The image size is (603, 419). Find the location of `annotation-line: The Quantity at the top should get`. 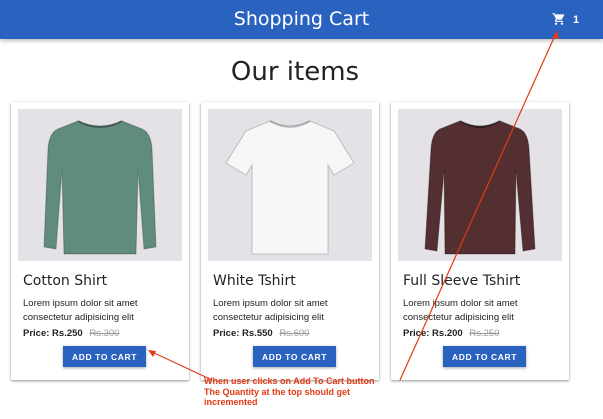

annotation-line: The Quantity at the top should get is located at coordinates (277, 391).